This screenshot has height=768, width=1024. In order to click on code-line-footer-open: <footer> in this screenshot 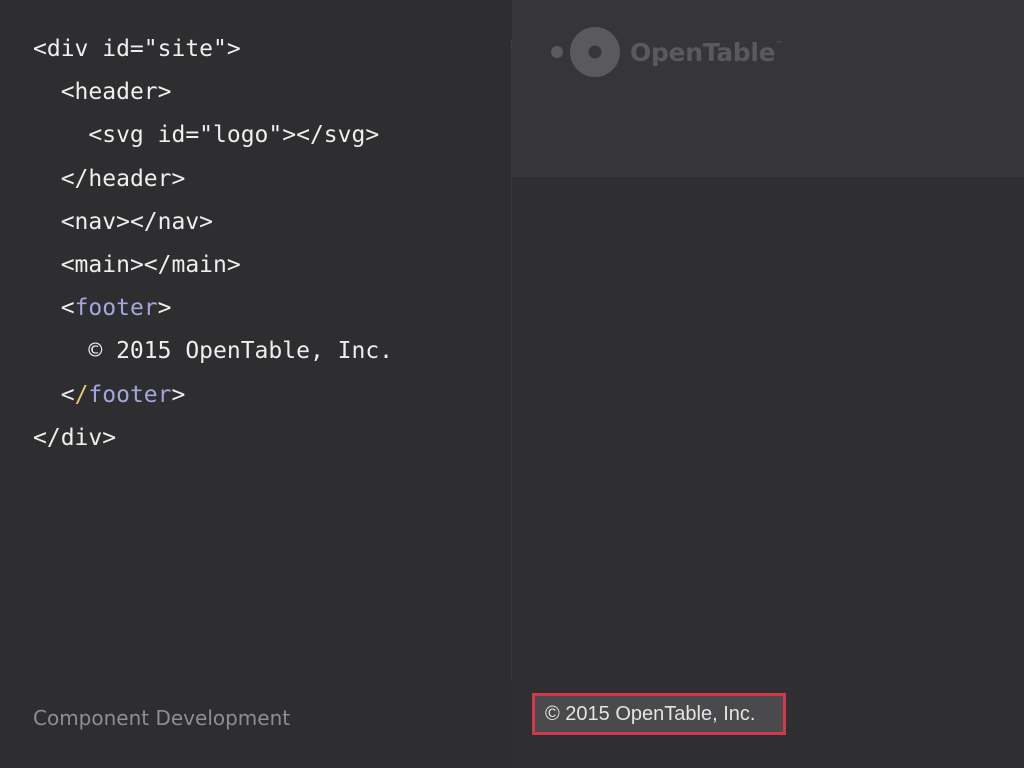, I will do `click(116, 308)`.